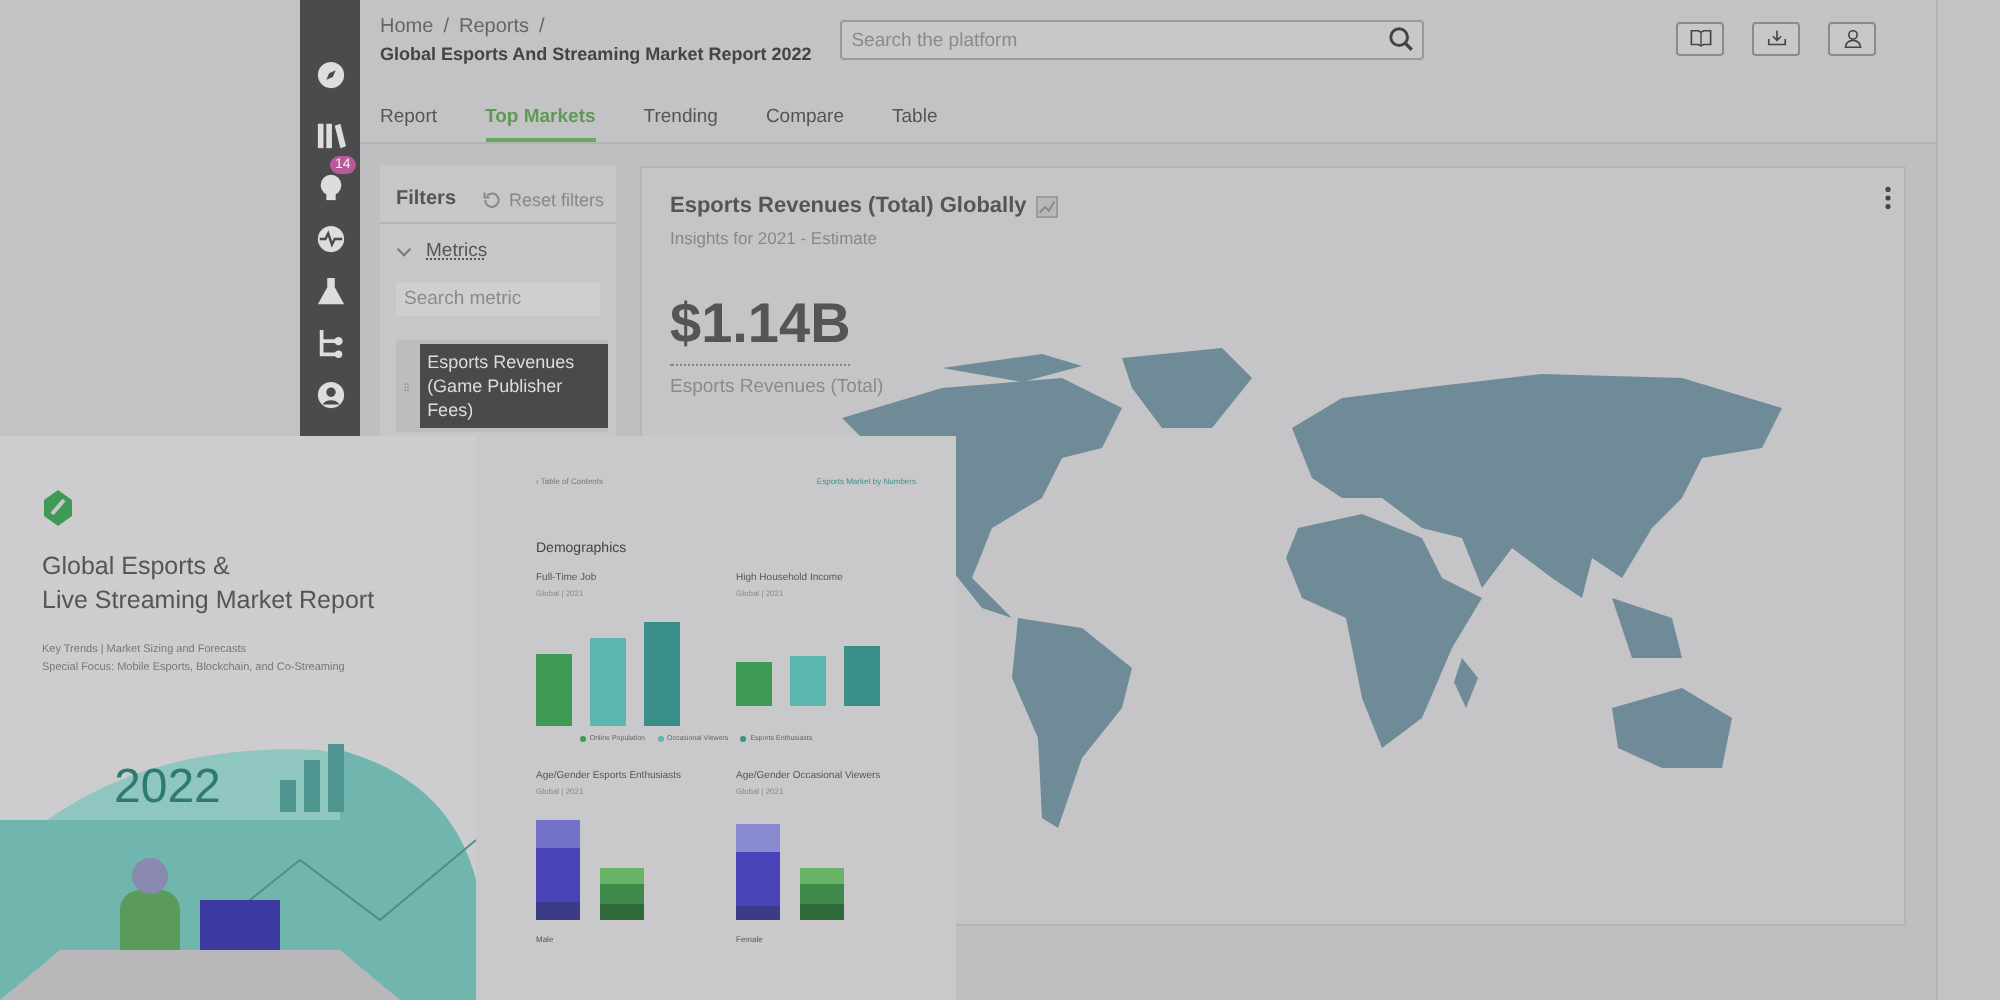 The height and width of the screenshot is (1000, 2000). Describe the element at coordinates (498, 299) in the screenshot. I see `metric-search-field: Search metric` at that location.